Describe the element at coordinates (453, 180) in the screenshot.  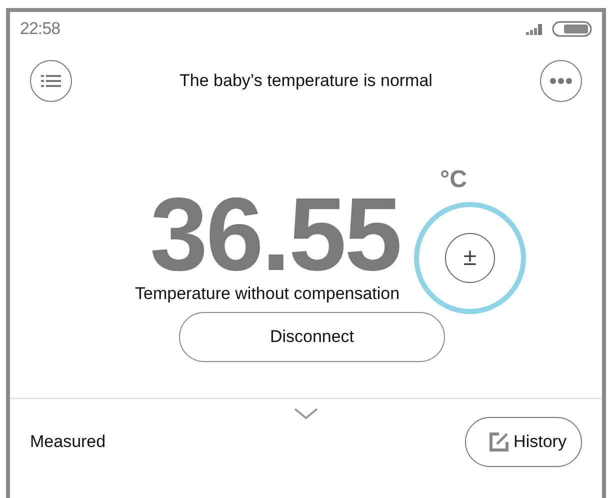
I see `unit-label: °C` at that location.